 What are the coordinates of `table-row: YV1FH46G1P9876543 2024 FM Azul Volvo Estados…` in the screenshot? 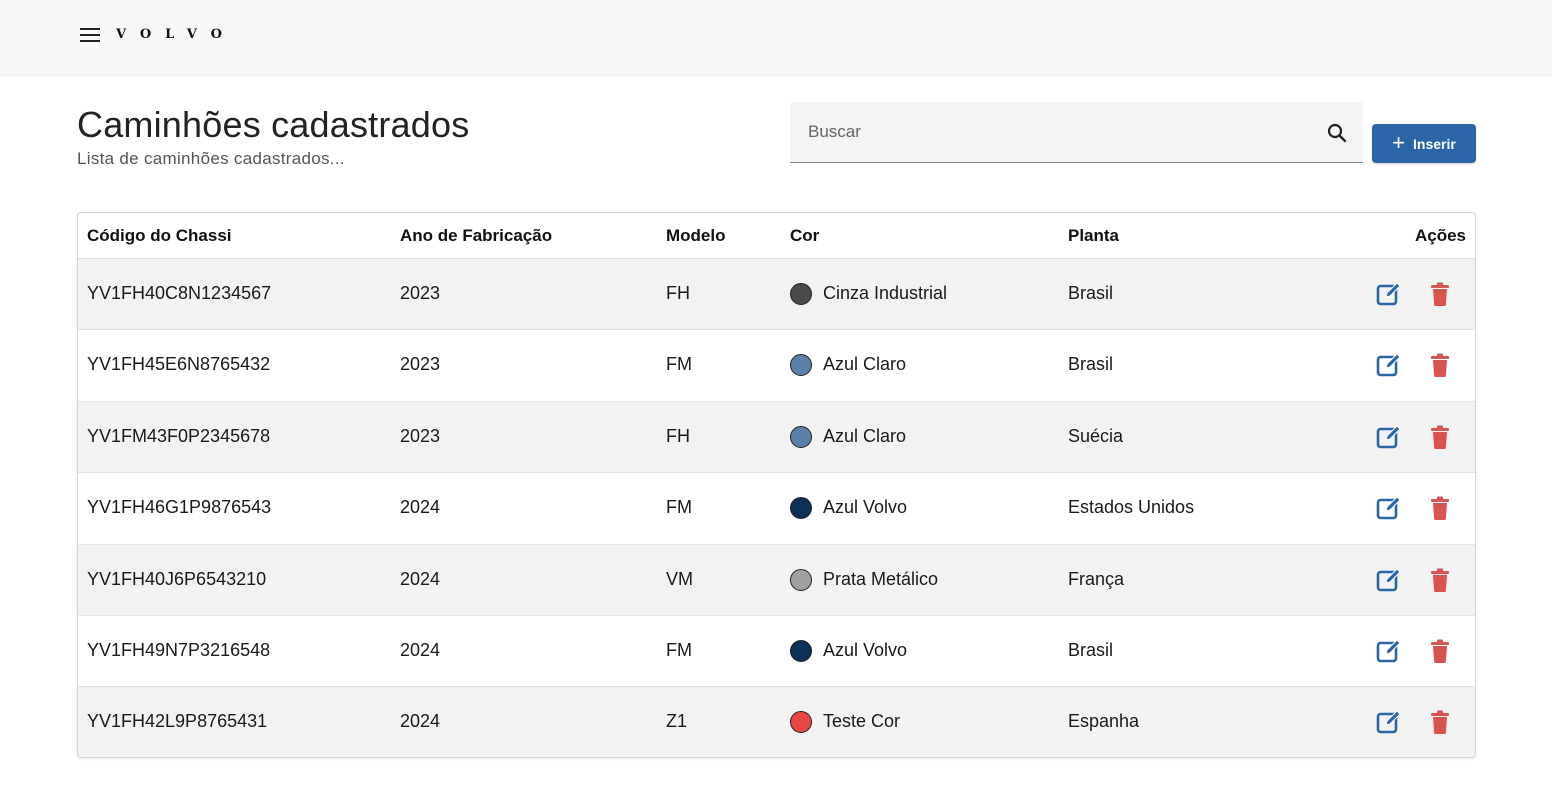 It's located at (776, 509).